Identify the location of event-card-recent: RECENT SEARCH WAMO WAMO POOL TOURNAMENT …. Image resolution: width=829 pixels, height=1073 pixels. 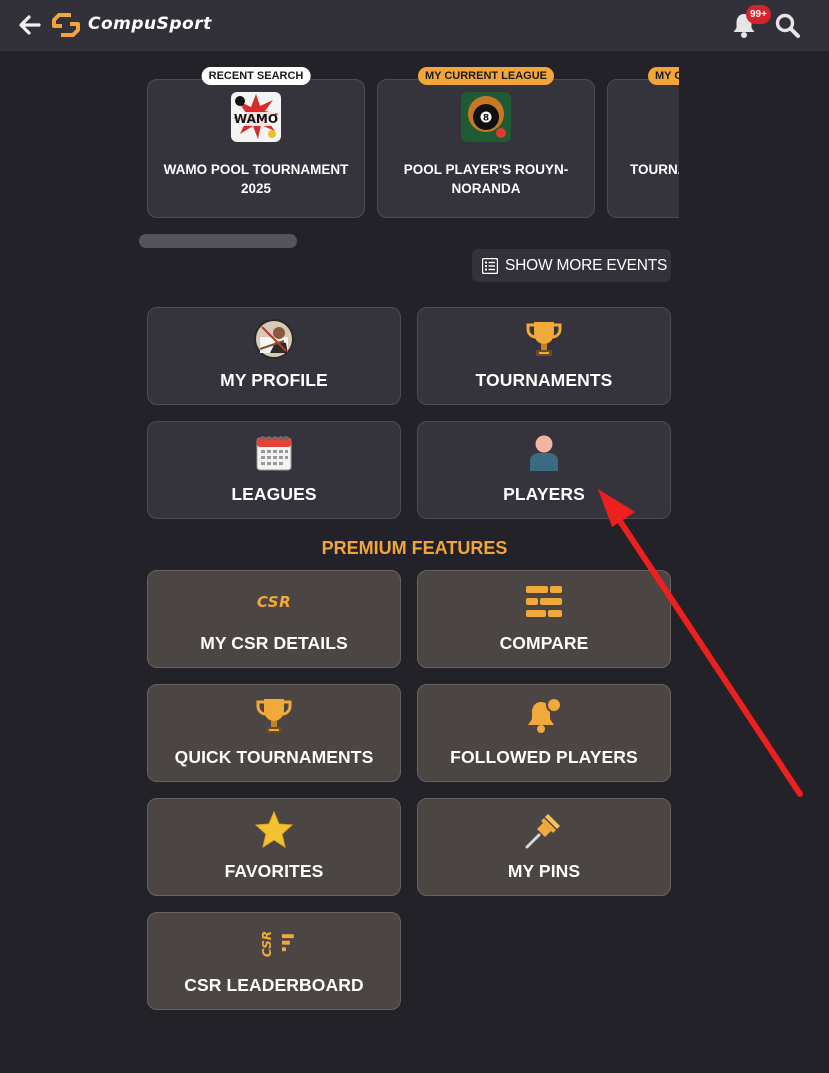
(256, 142).